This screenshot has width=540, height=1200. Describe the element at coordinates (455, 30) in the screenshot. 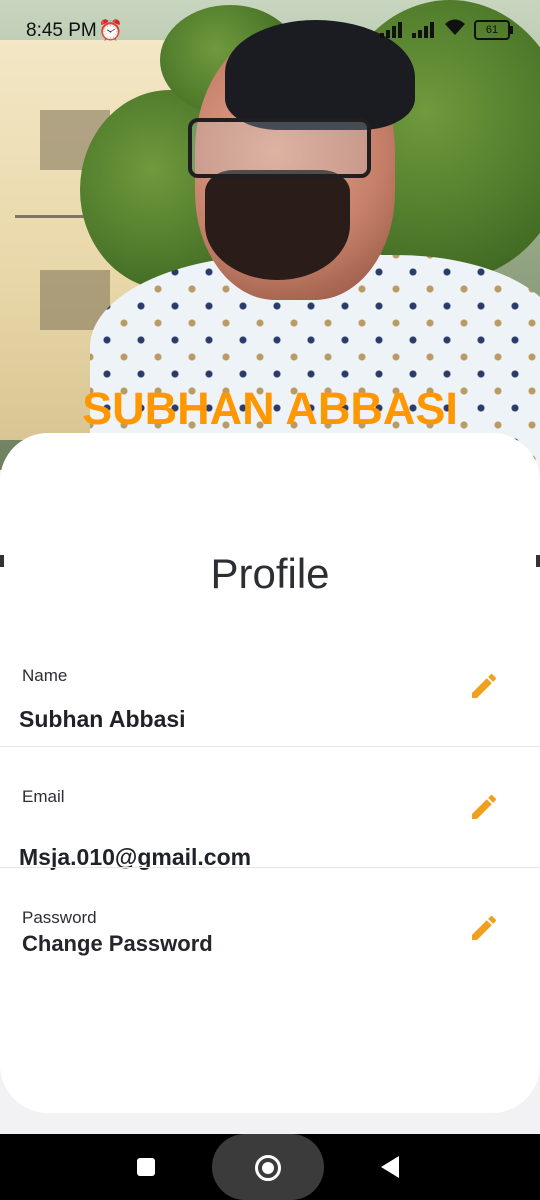

I see `wifi-icon` at that location.